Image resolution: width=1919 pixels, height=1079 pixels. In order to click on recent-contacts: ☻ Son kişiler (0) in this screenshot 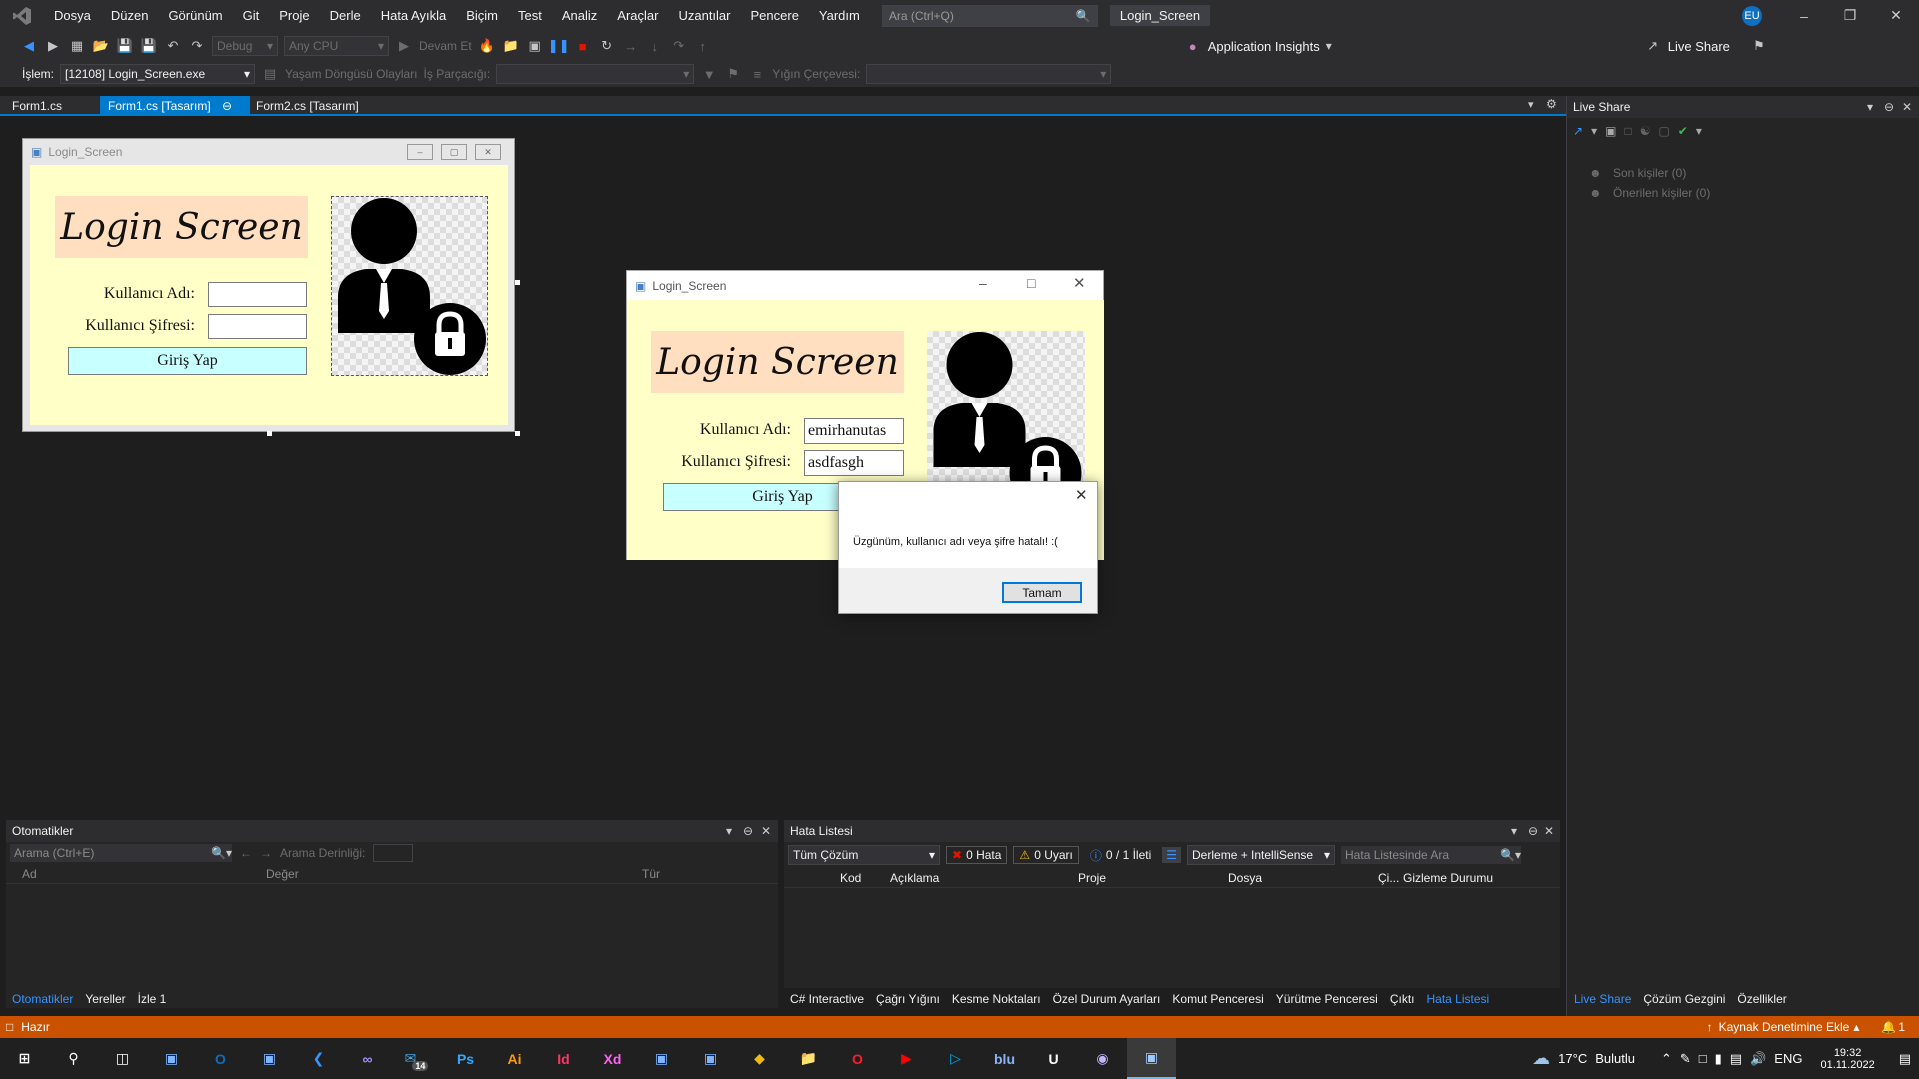, I will do `click(1637, 173)`.